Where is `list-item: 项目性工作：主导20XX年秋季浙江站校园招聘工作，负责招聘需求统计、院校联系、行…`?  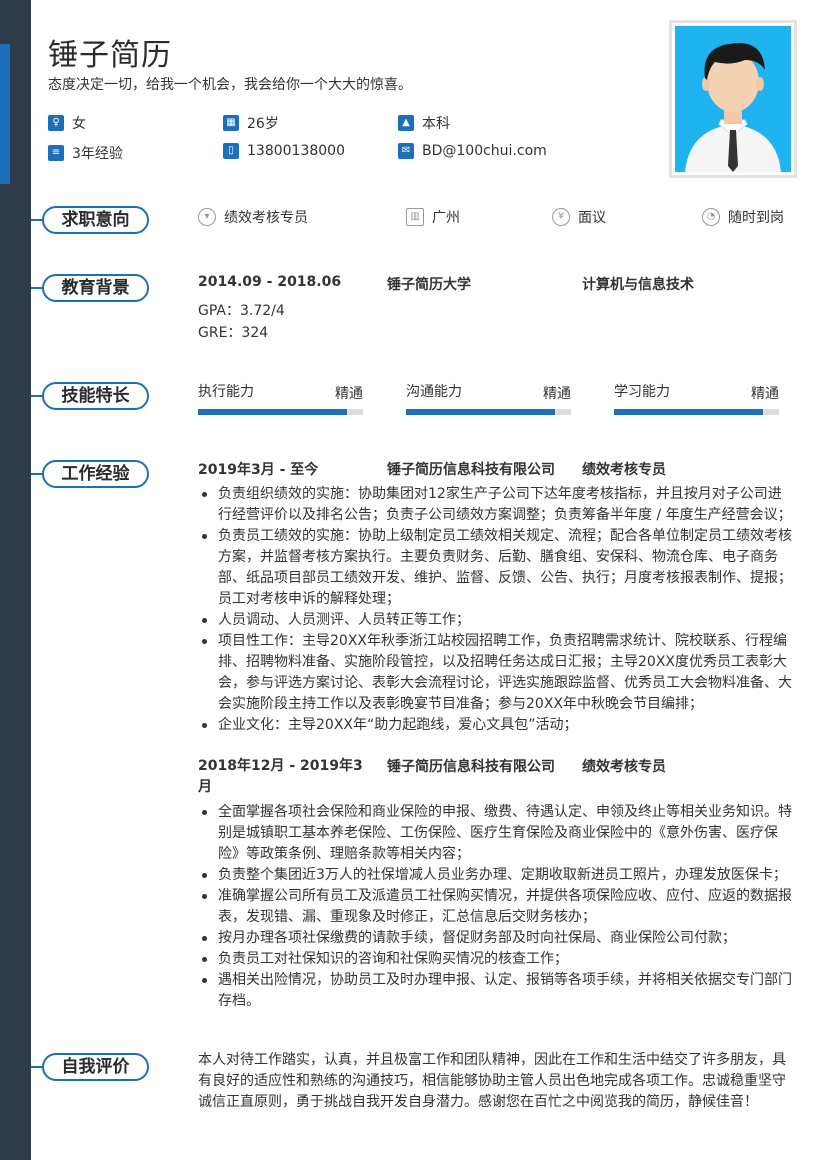
list-item: 项目性工作：主导20XX年秋季浙江站校园招聘工作，负责招聘需求统计、院校联系、行… is located at coordinates (496, 673).